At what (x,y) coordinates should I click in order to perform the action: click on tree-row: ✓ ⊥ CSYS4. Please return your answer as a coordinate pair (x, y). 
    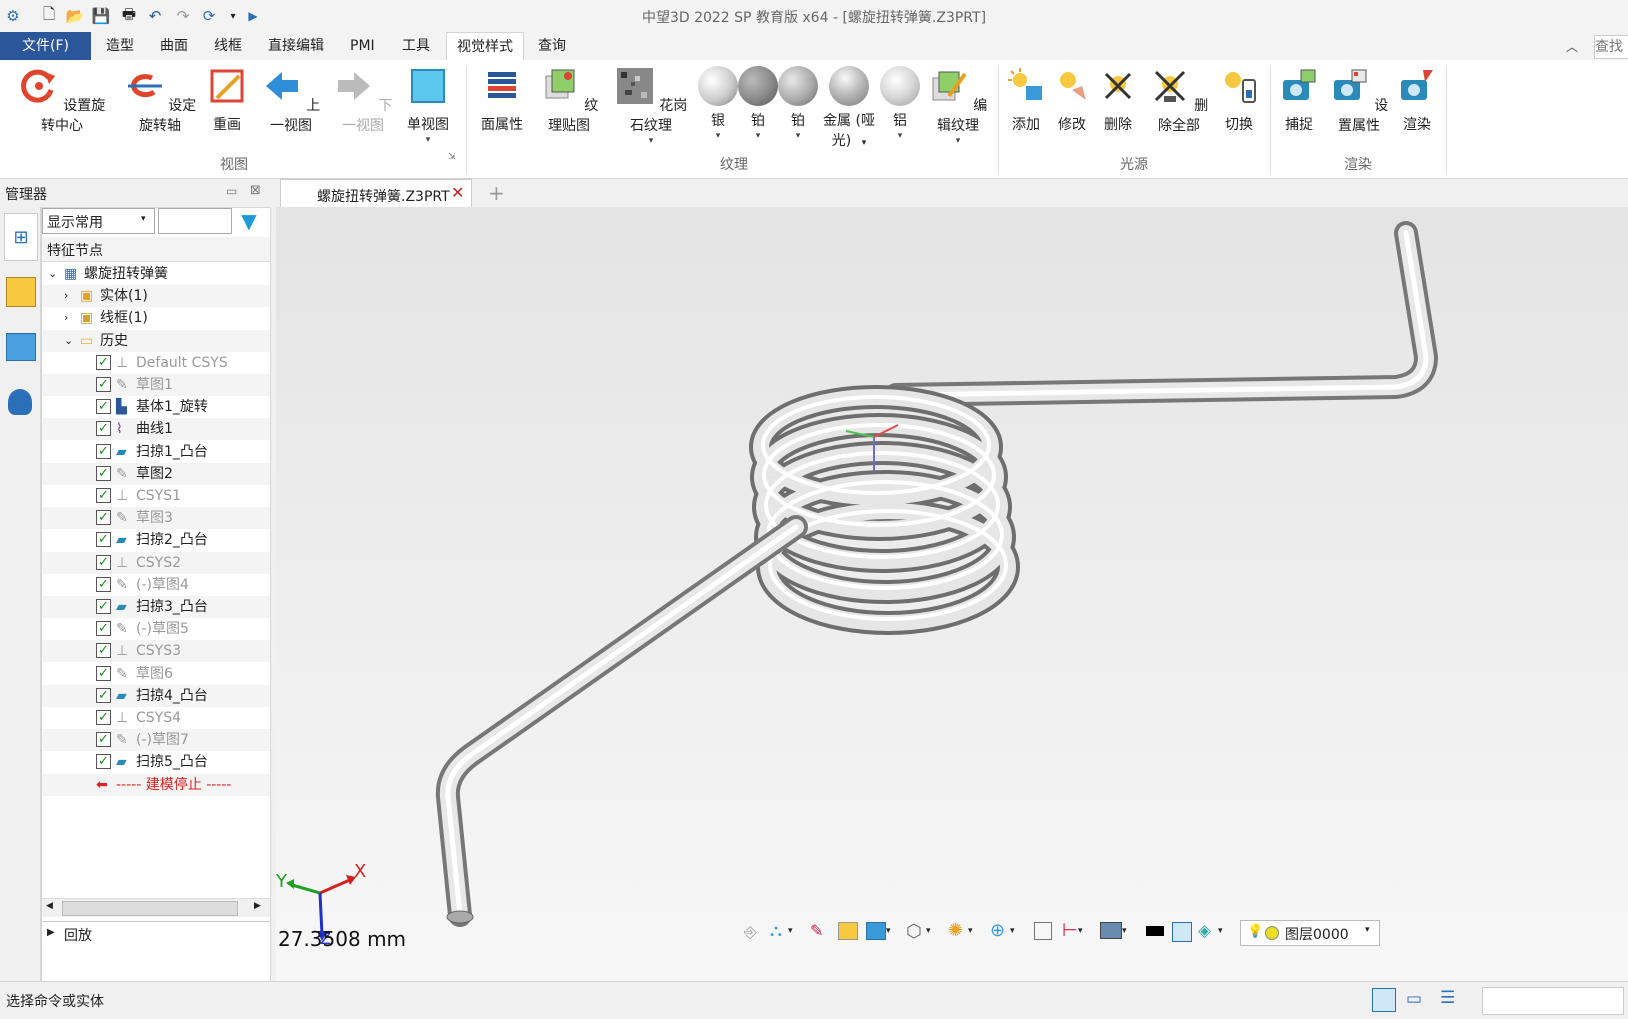
    Looking at the image, I should click on (156, 718).